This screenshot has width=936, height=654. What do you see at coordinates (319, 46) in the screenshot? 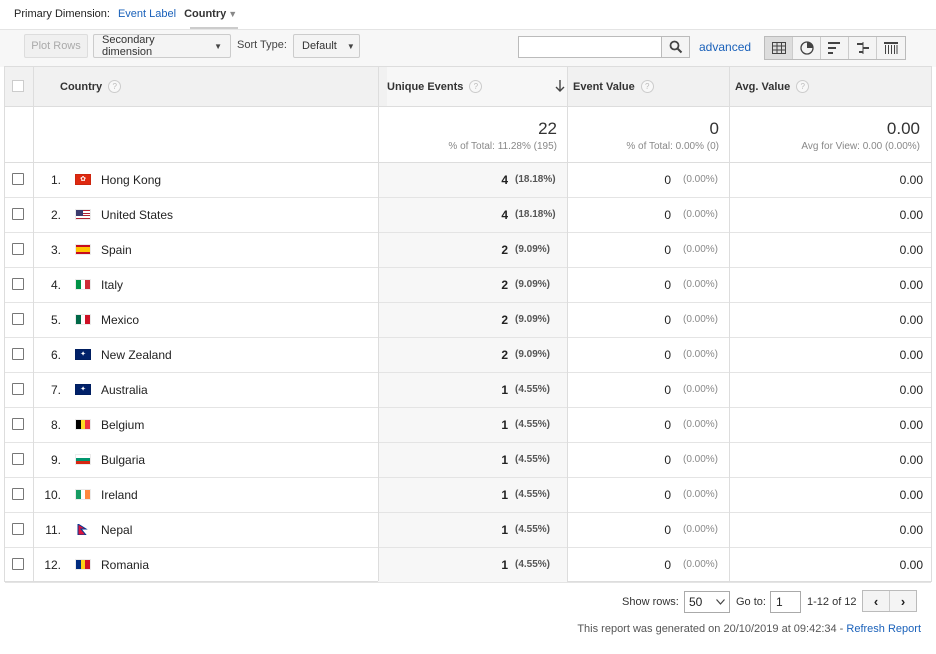
I see `sort-type-value: Default` at bounding box center [319, 46].